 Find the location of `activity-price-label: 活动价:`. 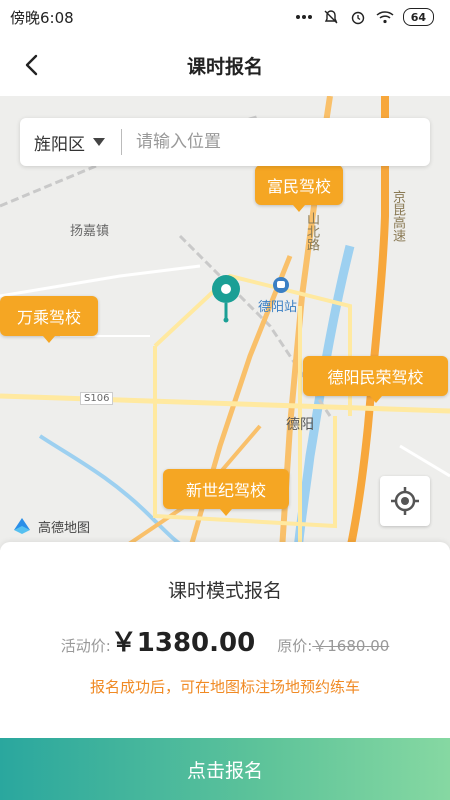

activity-price-label: 活动价: is located at coordinates (85, 646).